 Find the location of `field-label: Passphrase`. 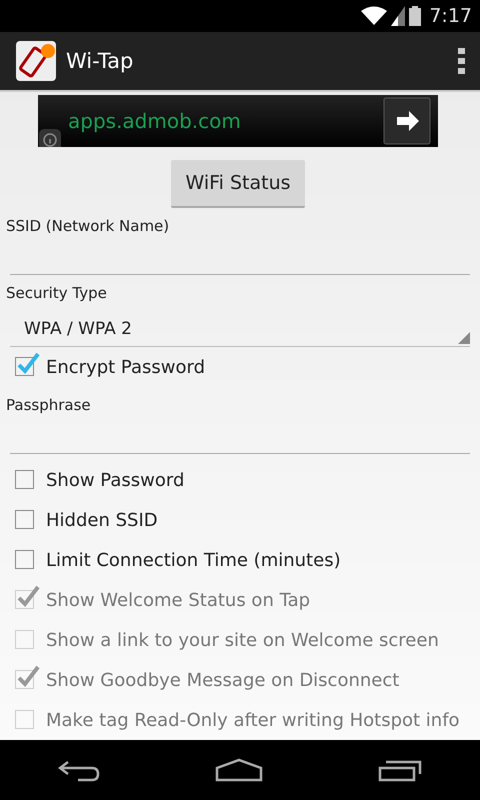

field-label: Passphrase is located at coordinates (49, 405).